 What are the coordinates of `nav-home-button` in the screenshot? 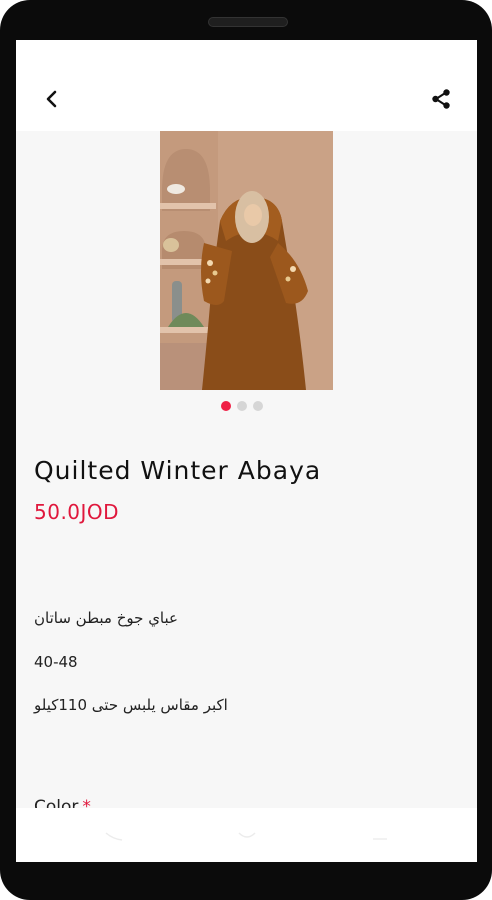 It's located at (247, 835).